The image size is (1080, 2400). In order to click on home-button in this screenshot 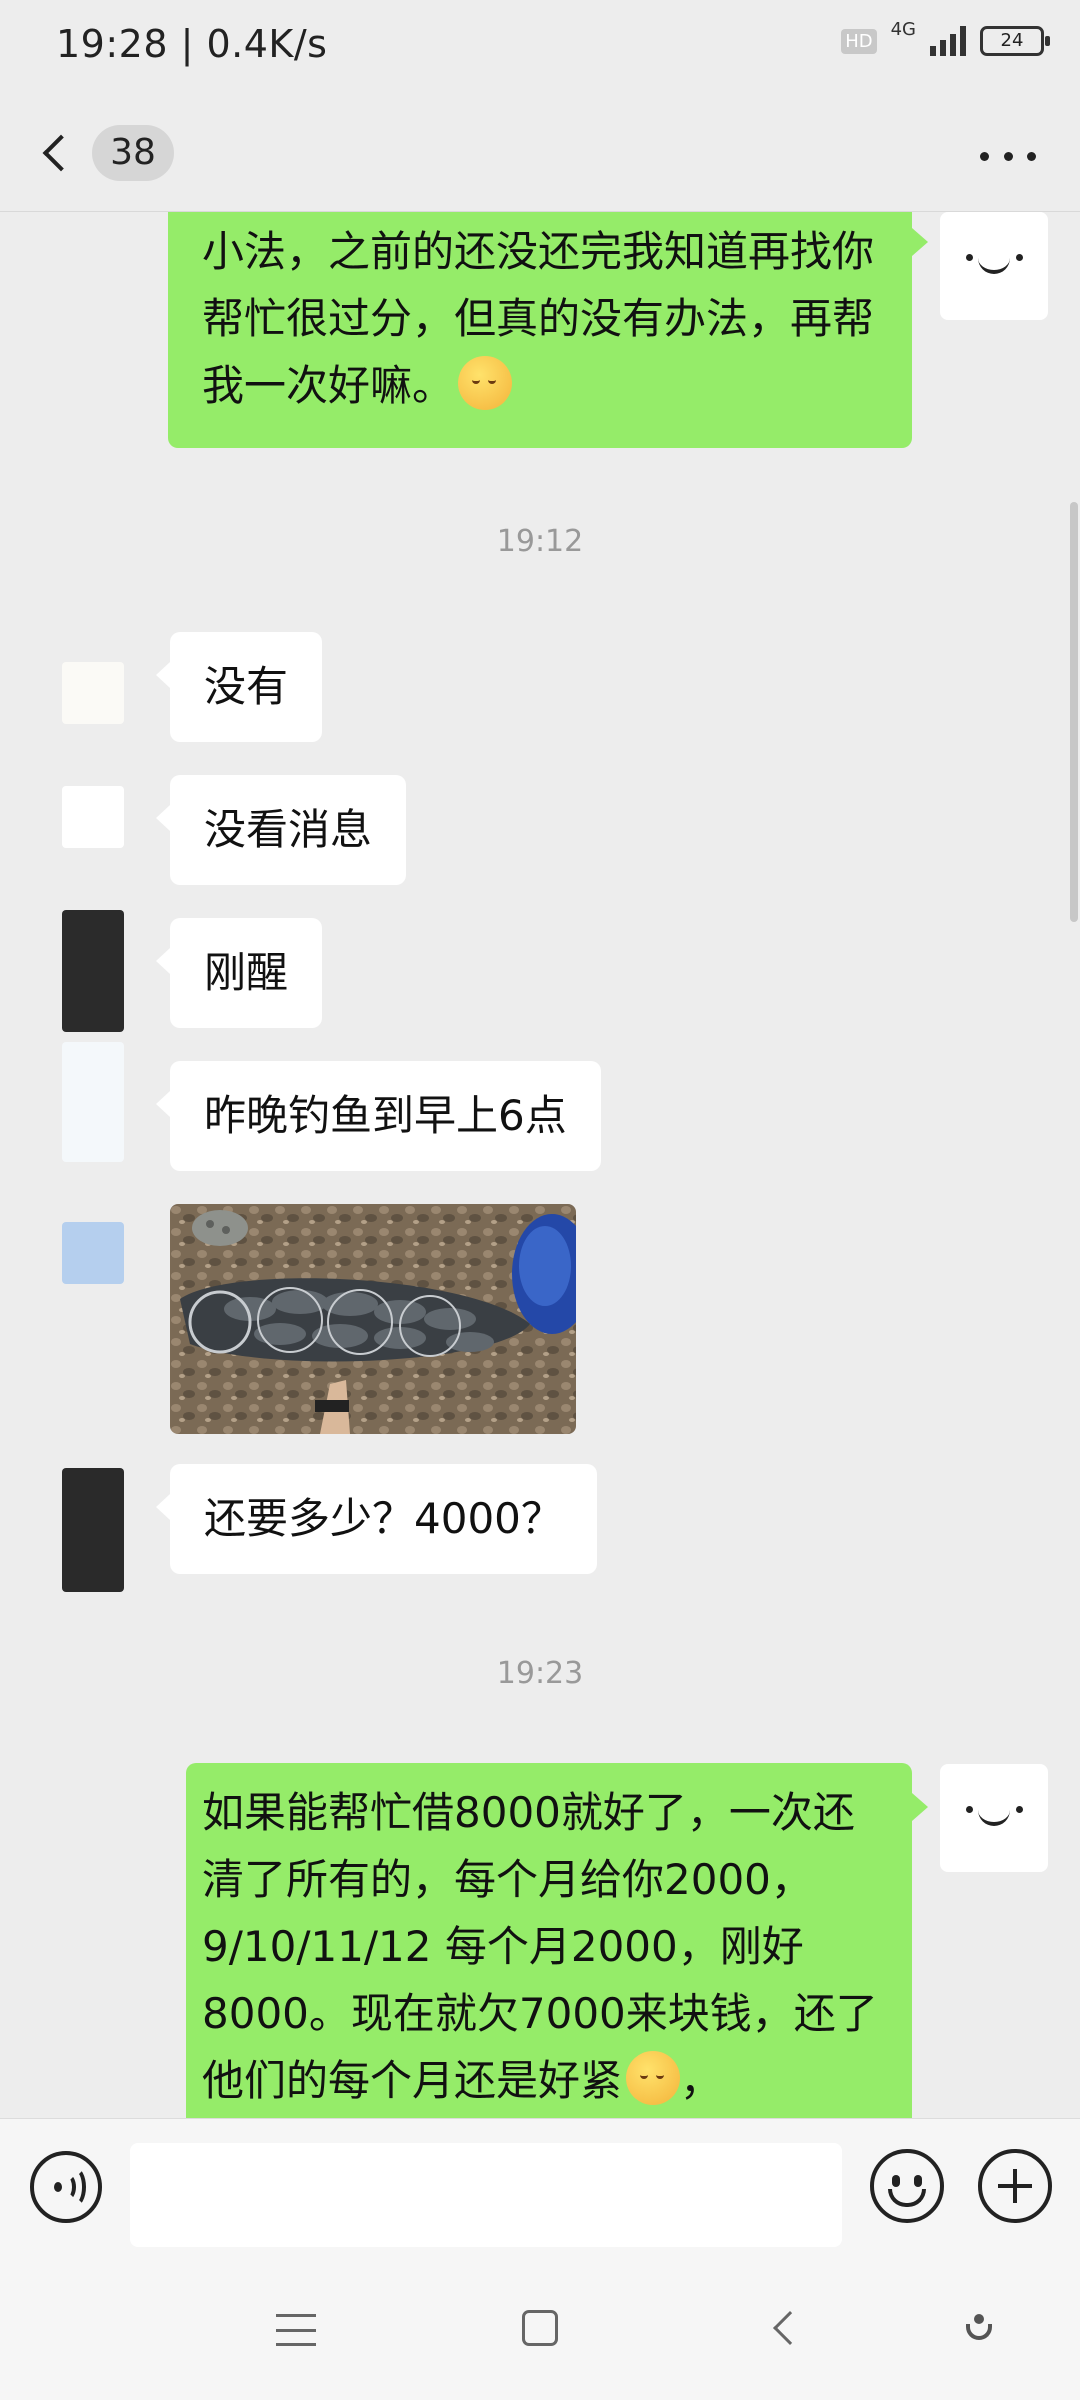, I will do `click(540, 2328)`.